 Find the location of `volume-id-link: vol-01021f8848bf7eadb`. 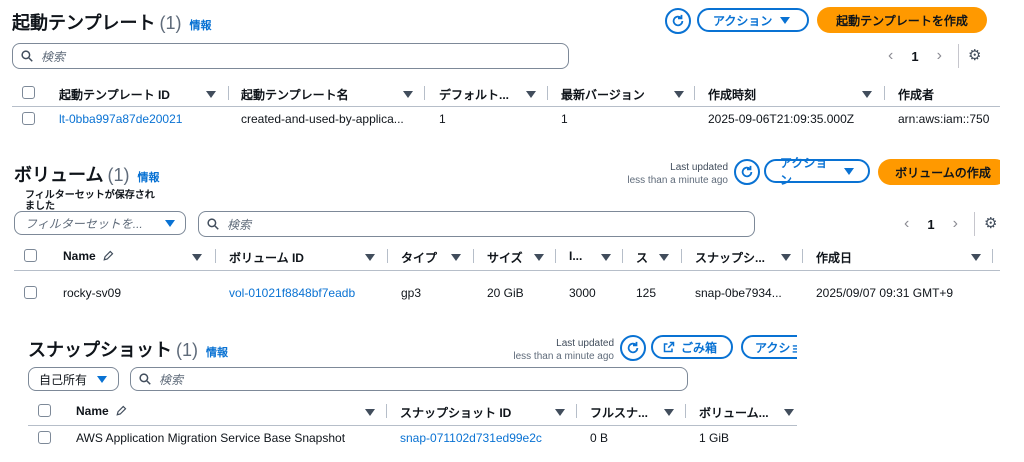

volume-id-link: vol-01021f8848bf7eadb is located at coordinates (292, 293).